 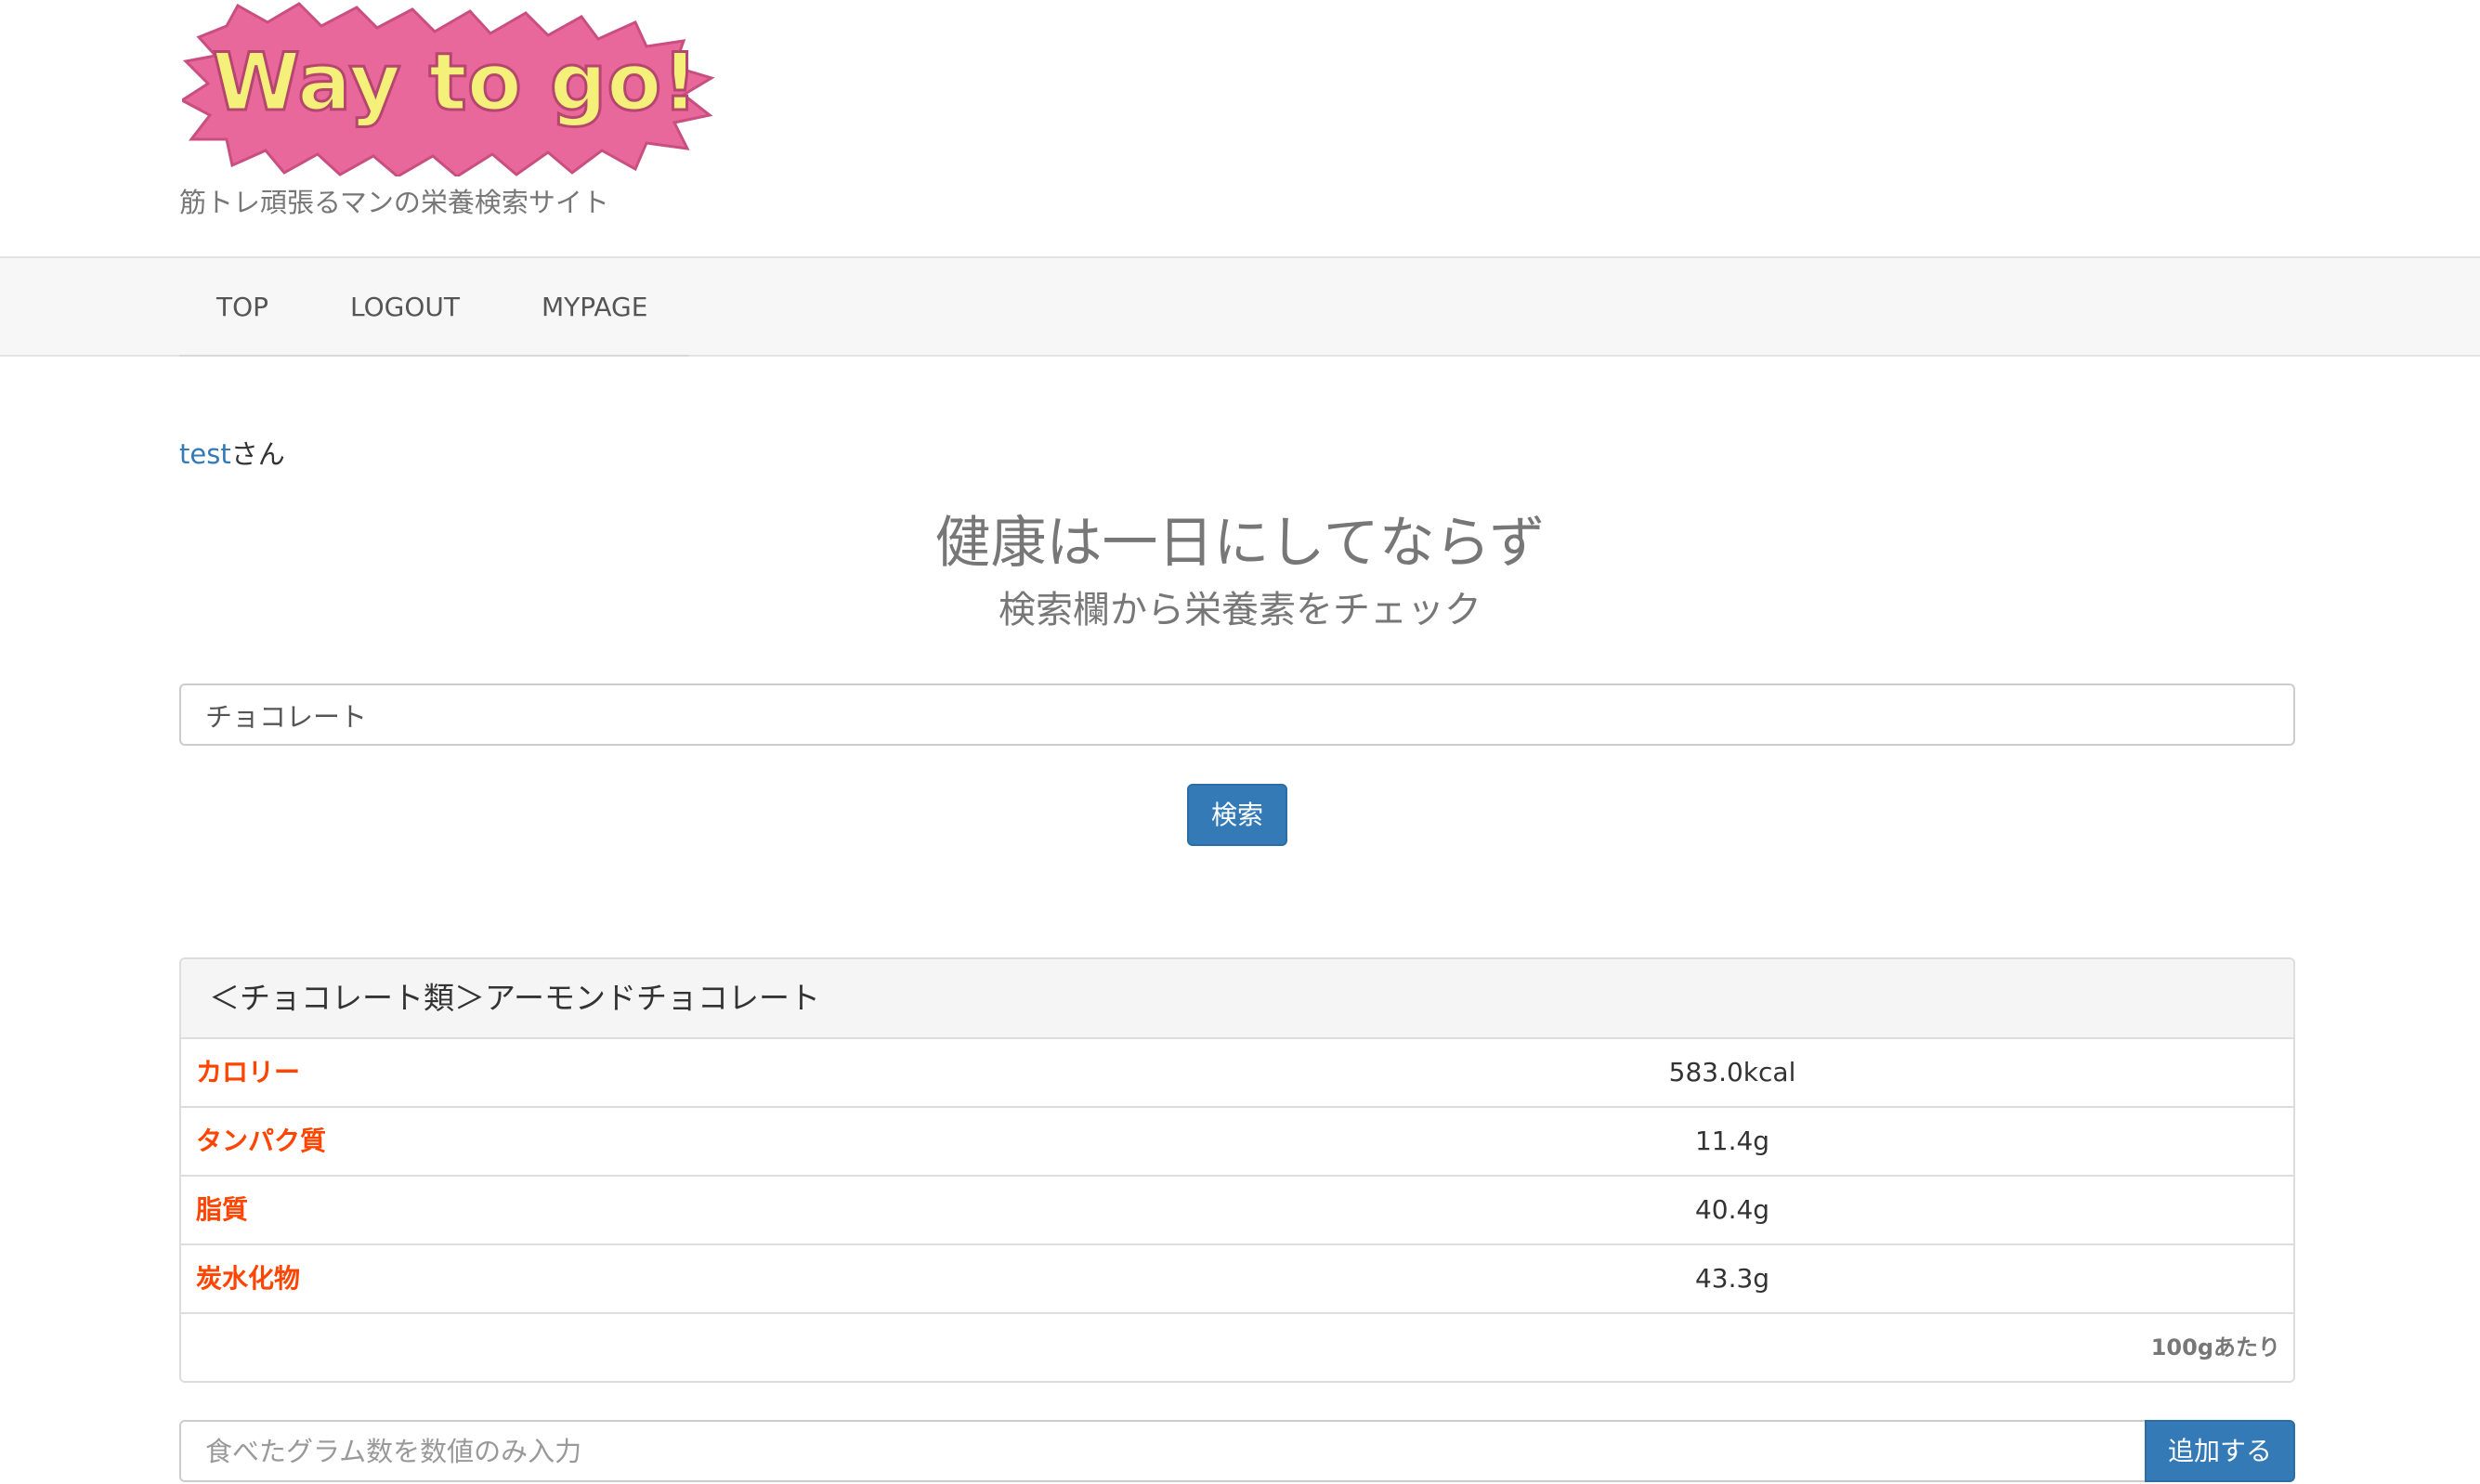 I want to click on table-row: タンパク質 11.4g, so click(x=1237, y=1142).